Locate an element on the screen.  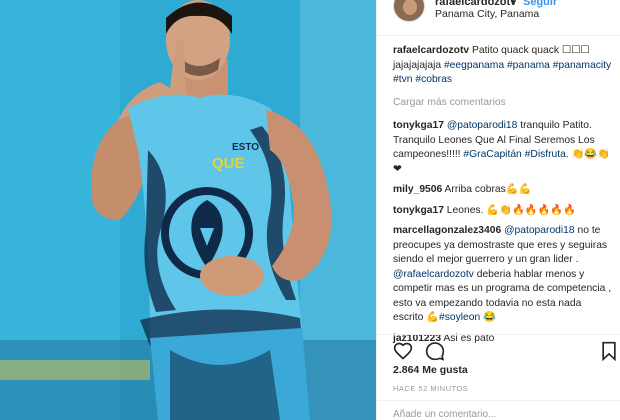
comment-username: mily_9506 is located at coordinates (417, 189).